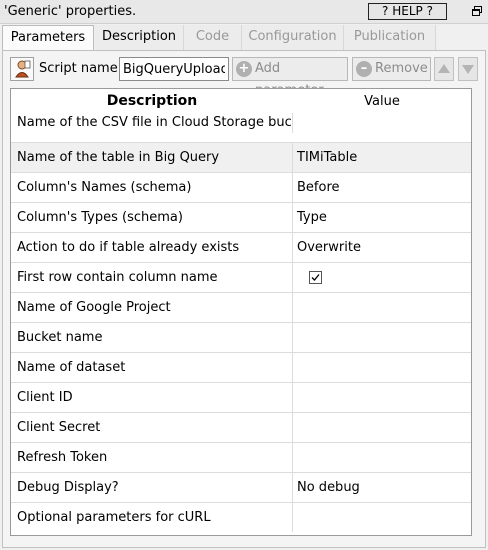  What do you see at coordinates (382, 247) in the screenshot?
I see `parameter-value: Overwrite` at bounding box center [382, 247].